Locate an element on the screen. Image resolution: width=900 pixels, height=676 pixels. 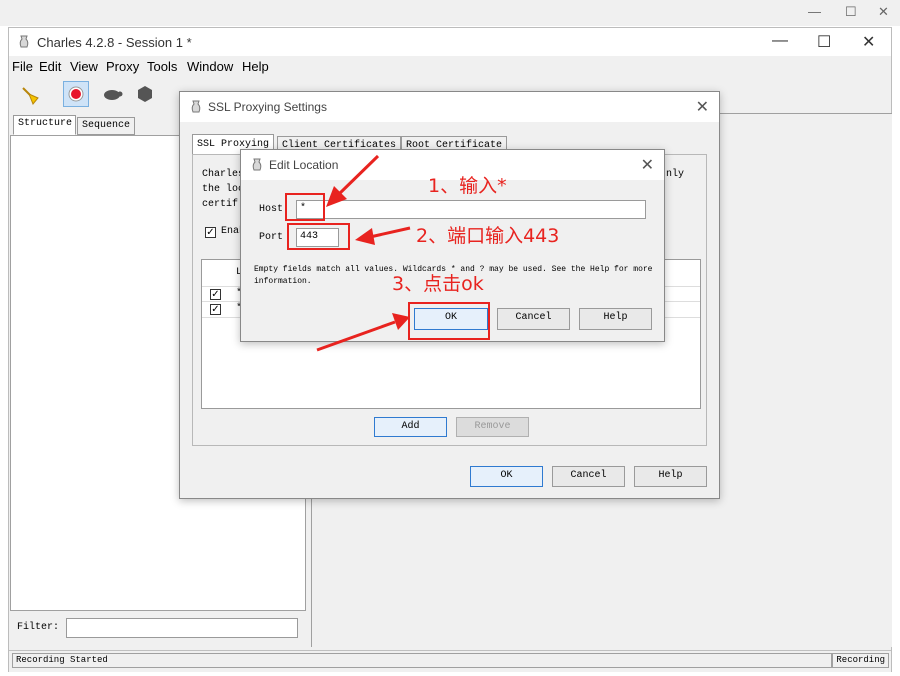
arrow-to-host is located at coordinates (353, 180).